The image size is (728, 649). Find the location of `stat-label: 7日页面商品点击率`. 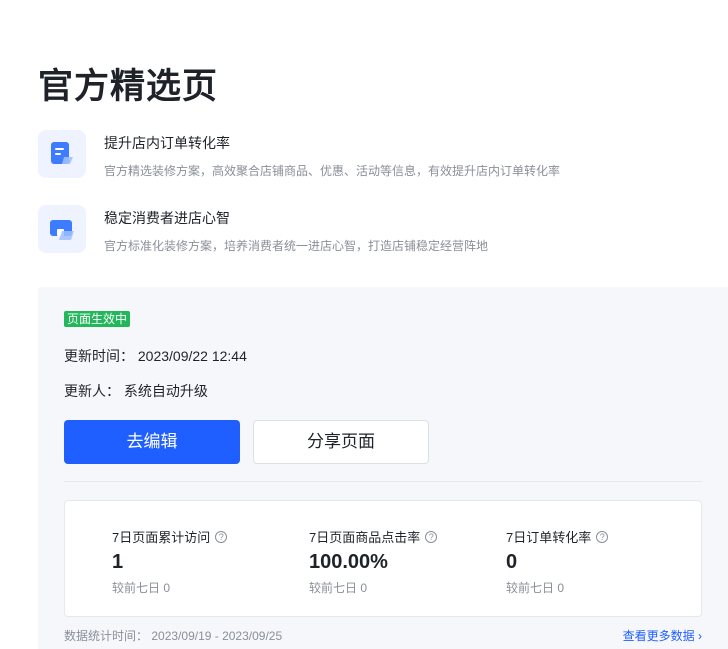

stat-label: 7日页面商品点击率 is located at coordinates (365, 537).